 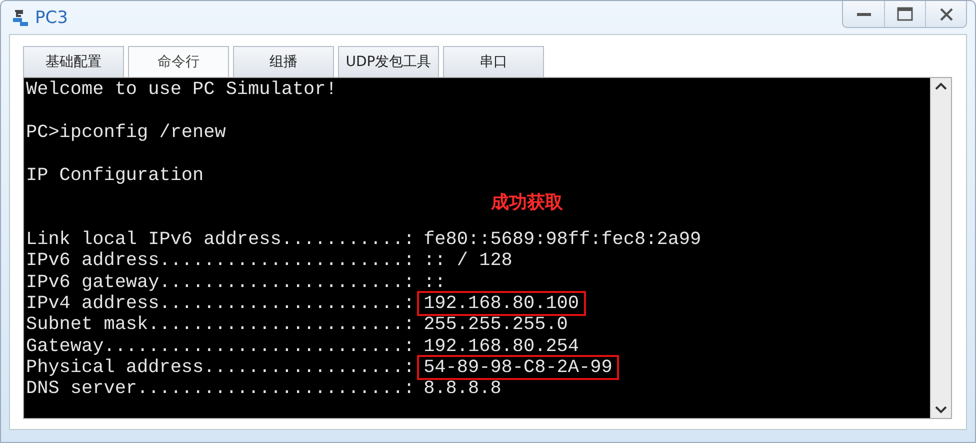 I want to click on field-label: Link local IPv6 address...........:, so click(x=220, y=239).